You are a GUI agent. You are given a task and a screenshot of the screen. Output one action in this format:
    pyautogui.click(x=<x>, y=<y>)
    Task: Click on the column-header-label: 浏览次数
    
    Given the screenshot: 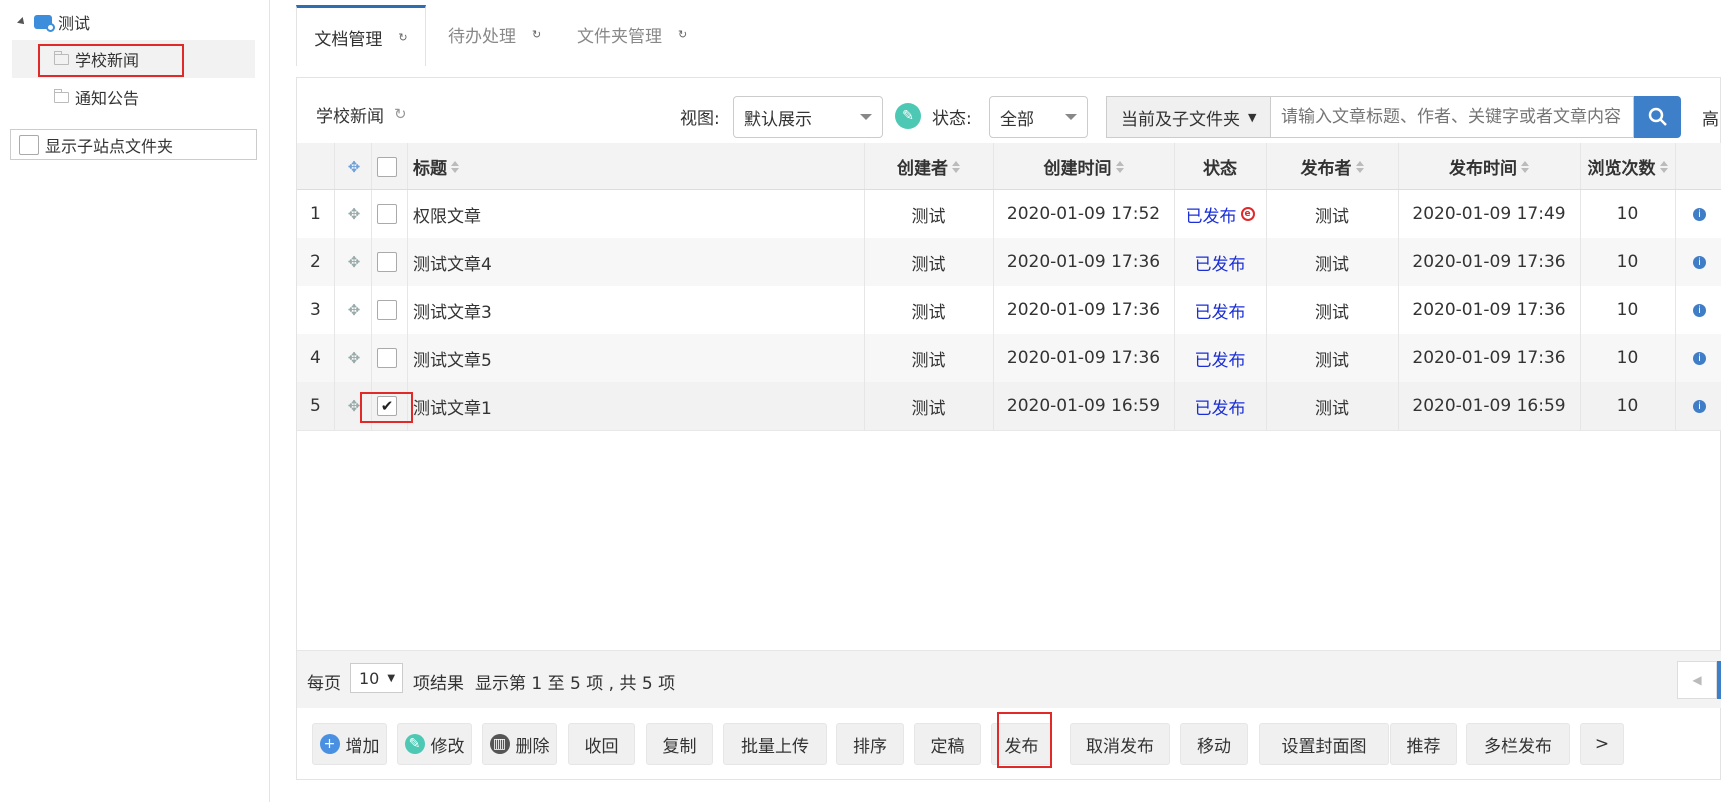 What is the action you would take?
    pyautogui.click(x=1621, y=169)
    